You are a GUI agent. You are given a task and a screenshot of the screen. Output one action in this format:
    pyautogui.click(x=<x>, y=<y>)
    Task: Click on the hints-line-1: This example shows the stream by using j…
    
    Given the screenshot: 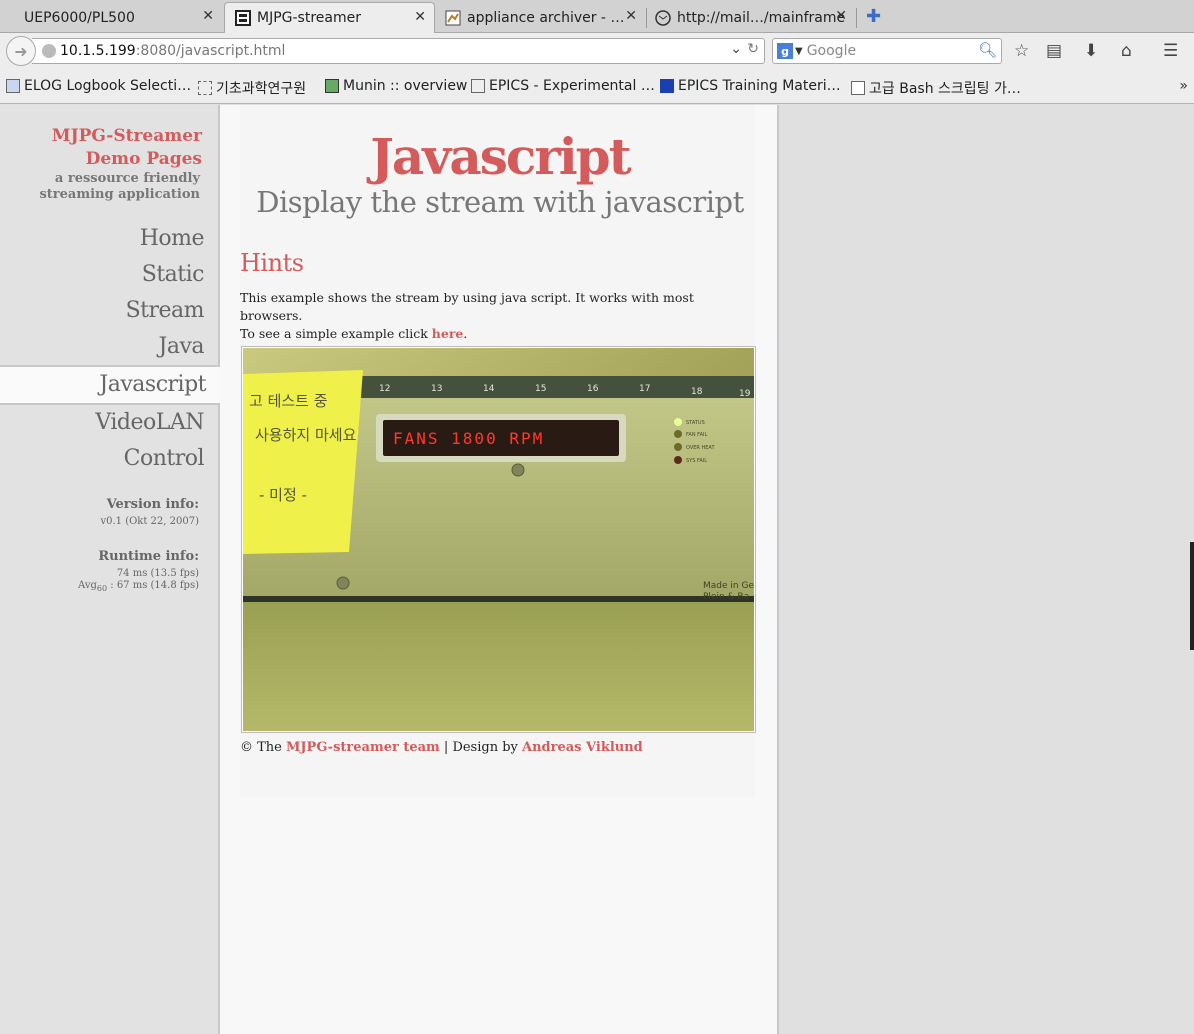 What is the action you would take?
    pyautogui.click(x=467, y=306)
    